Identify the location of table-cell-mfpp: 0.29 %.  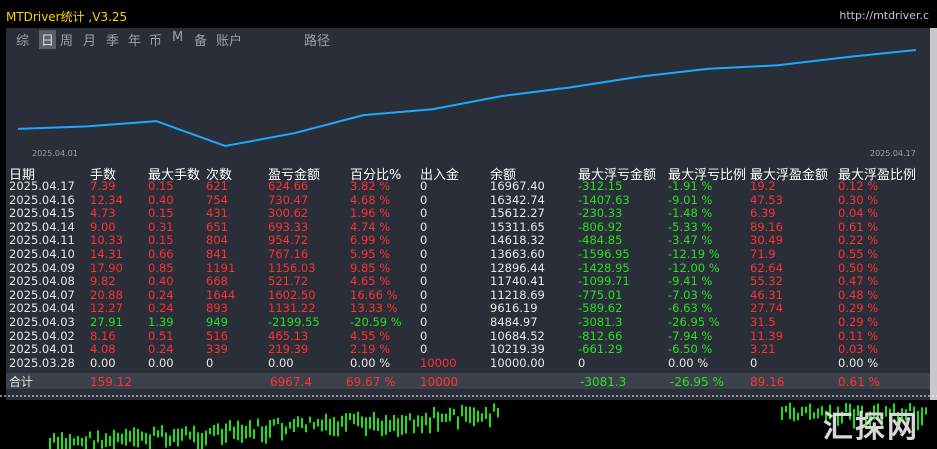
(858, 321).